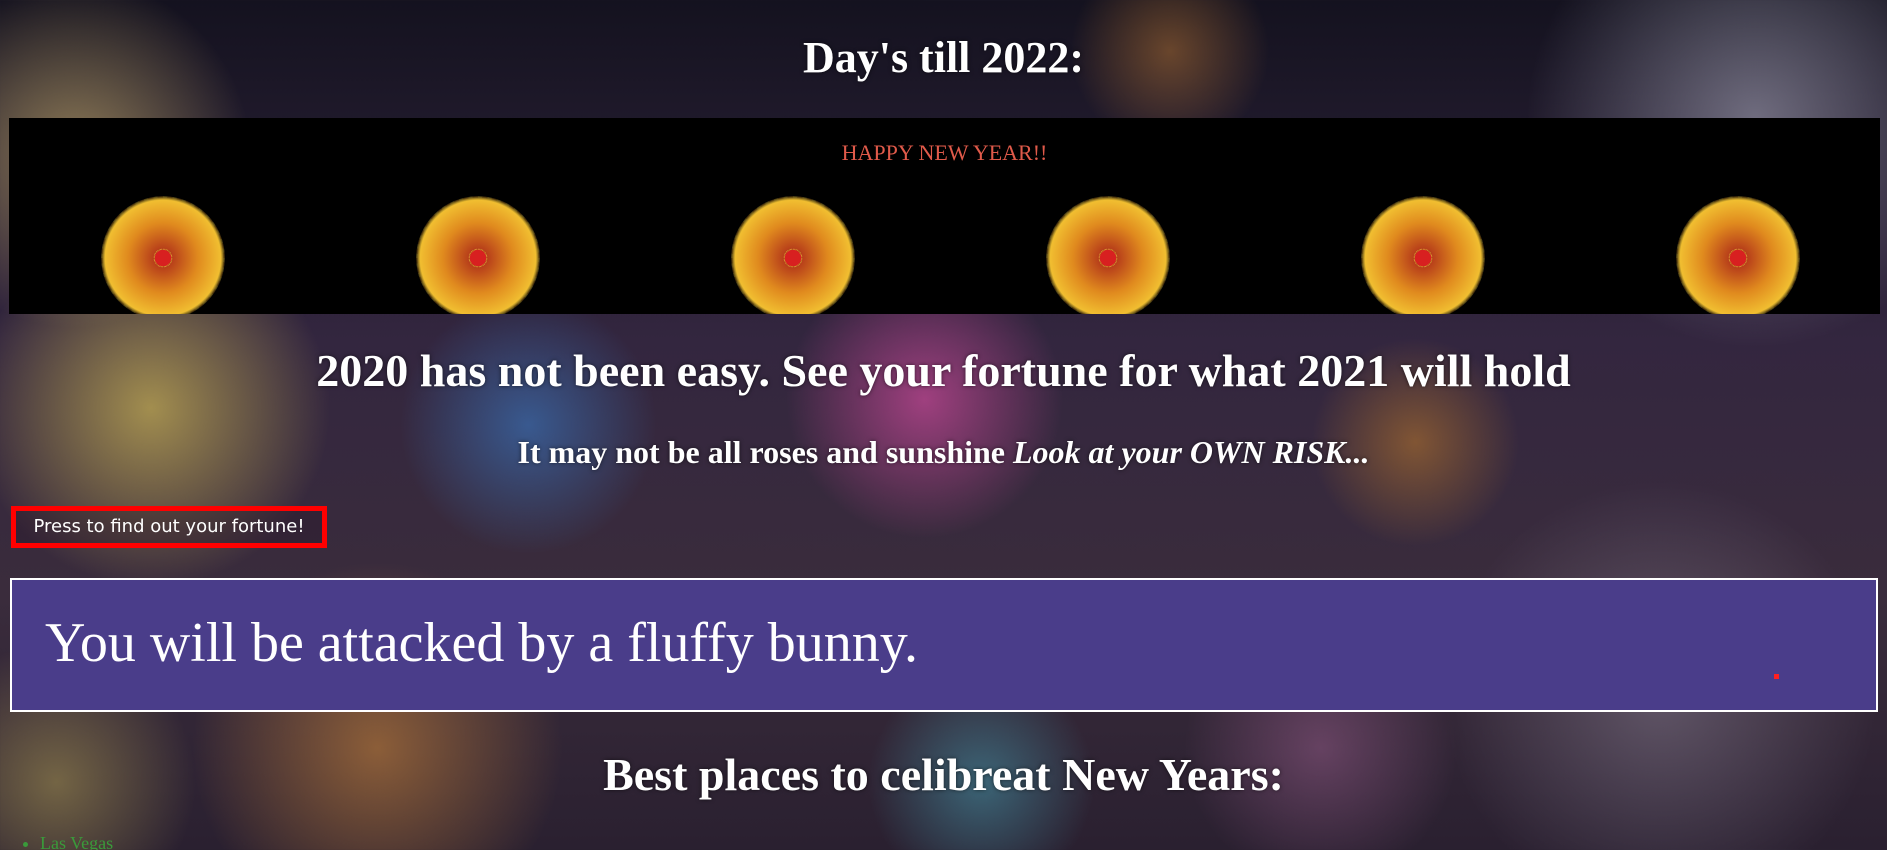 The image size is (1887, 850). I want to click on places-list: Las Vegas, so click(56, 841).